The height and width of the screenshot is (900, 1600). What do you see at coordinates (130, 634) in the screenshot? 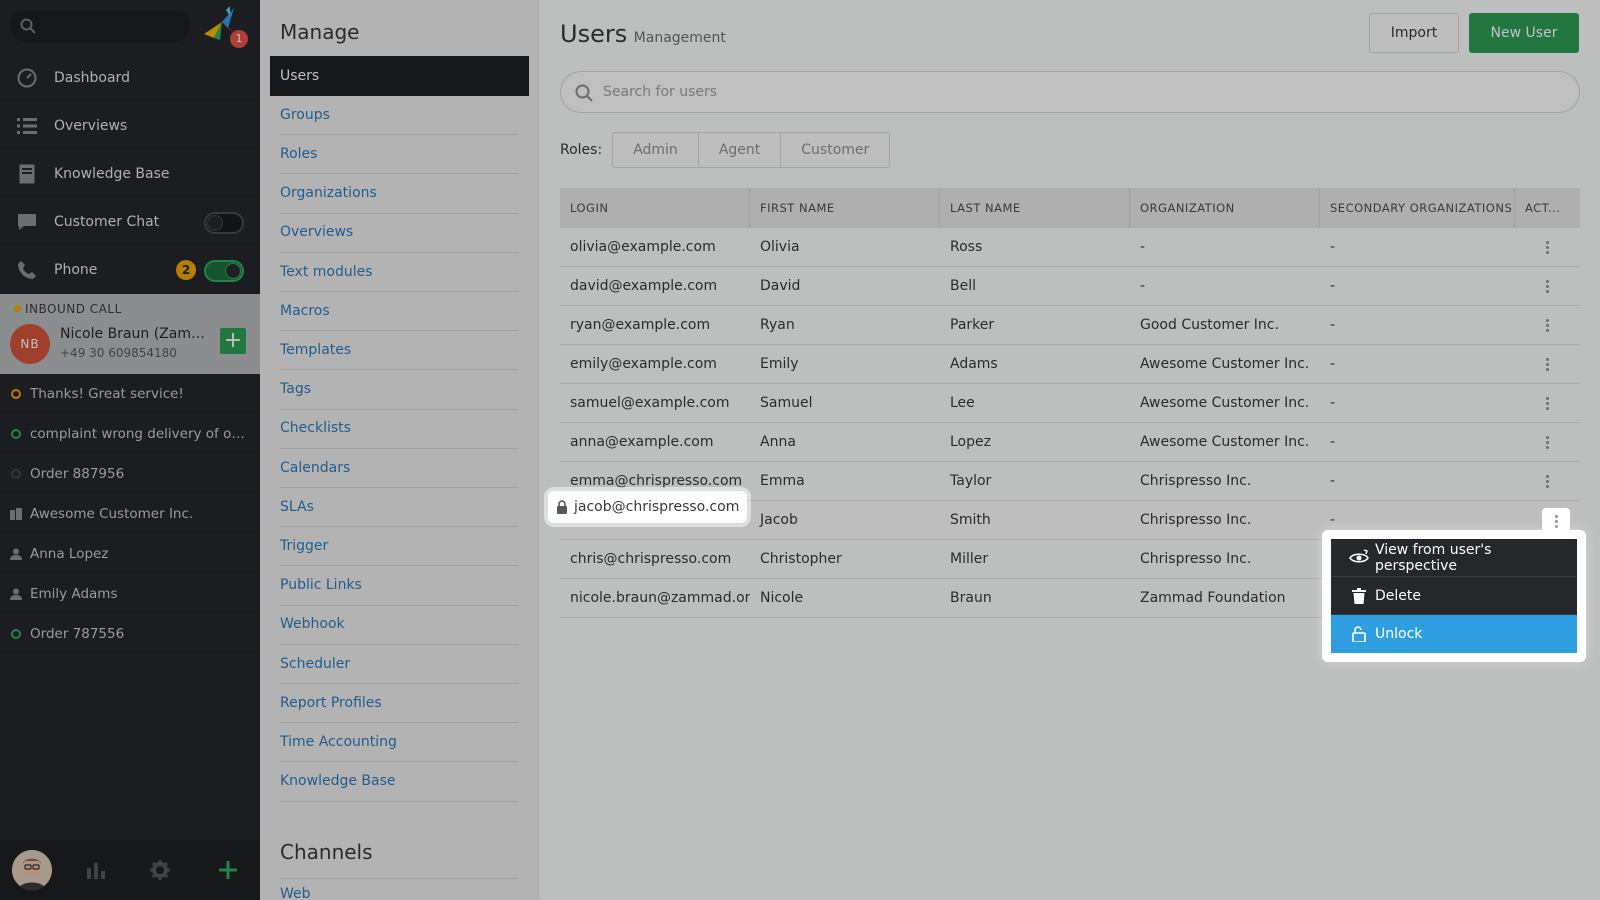
I see `task-item: Order 787556` at bounding box center [130, 634].